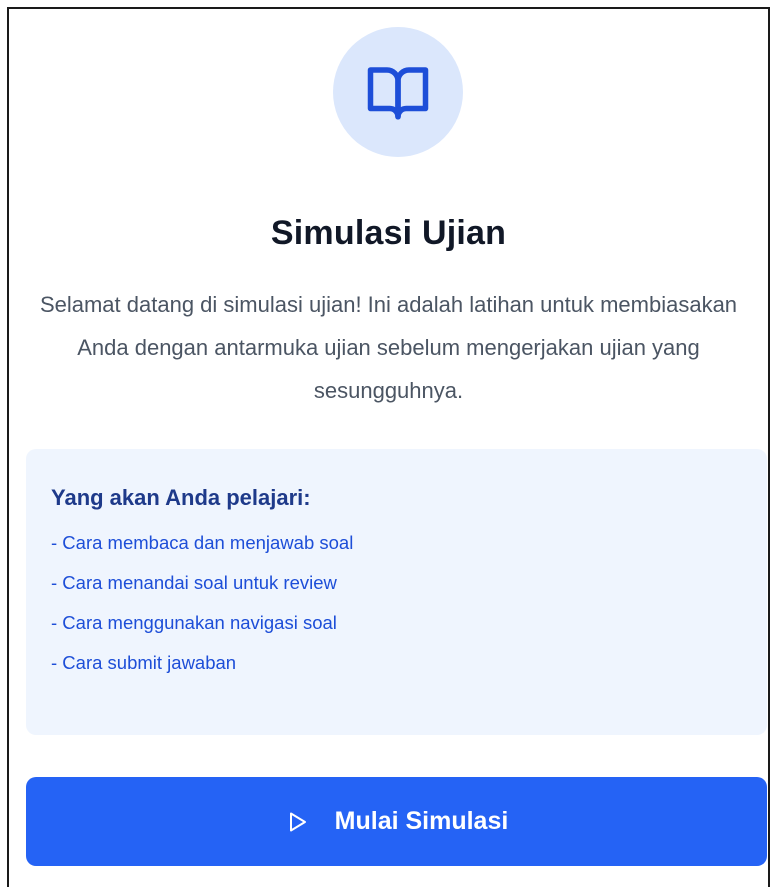 This screenshot has height=887, width=776. I want to click on start-simulation-button: Mulai Simulasi, so click(396, 821).